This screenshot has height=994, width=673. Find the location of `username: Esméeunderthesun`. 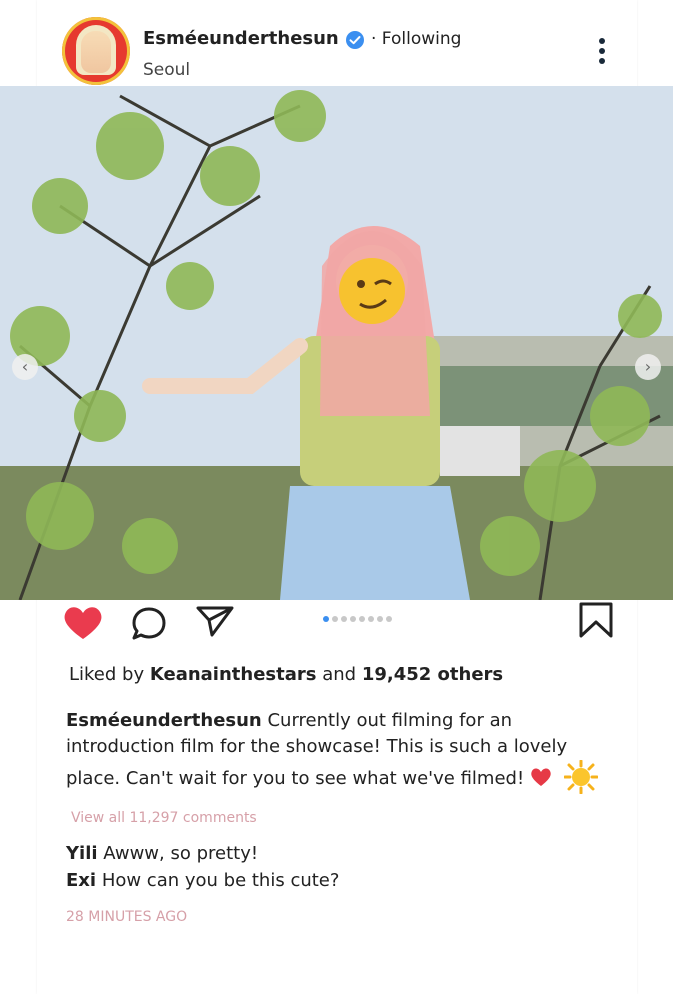

username: Esméeunderthesun is located at coordinates (241, 38).